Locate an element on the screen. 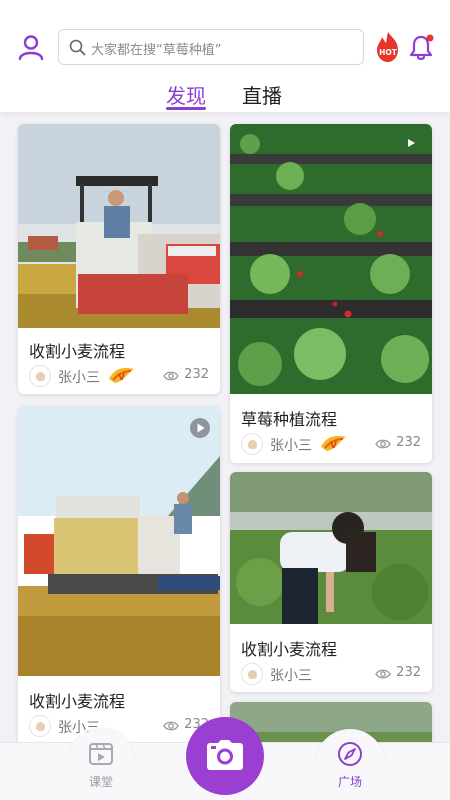 The height and width of the screenshot is (800, 450). camera-button is located at coordinates (225, 756).